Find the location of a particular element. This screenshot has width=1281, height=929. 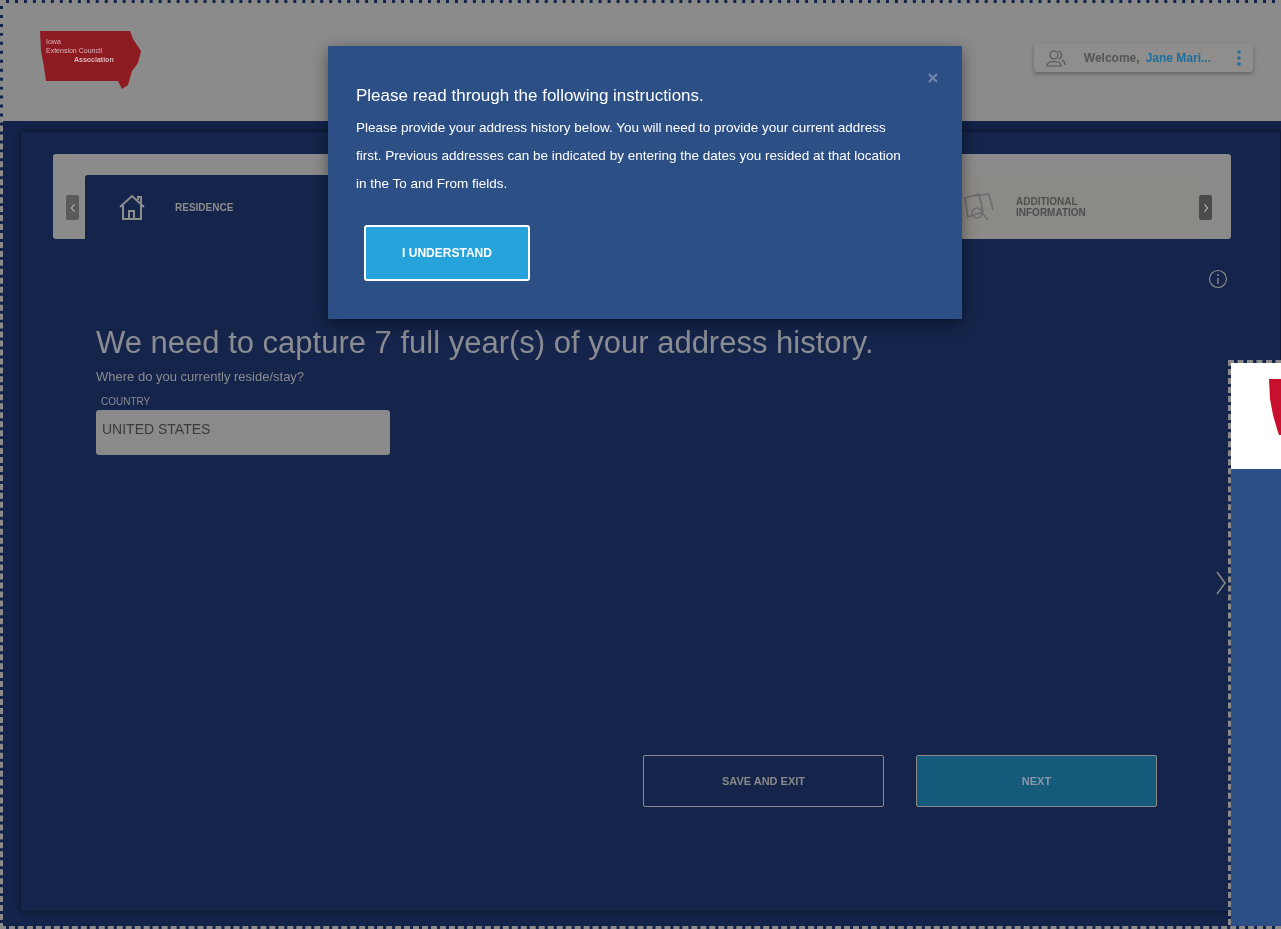

i-understand-button: I UNDERSTAND is located at coordinates (447, 253).